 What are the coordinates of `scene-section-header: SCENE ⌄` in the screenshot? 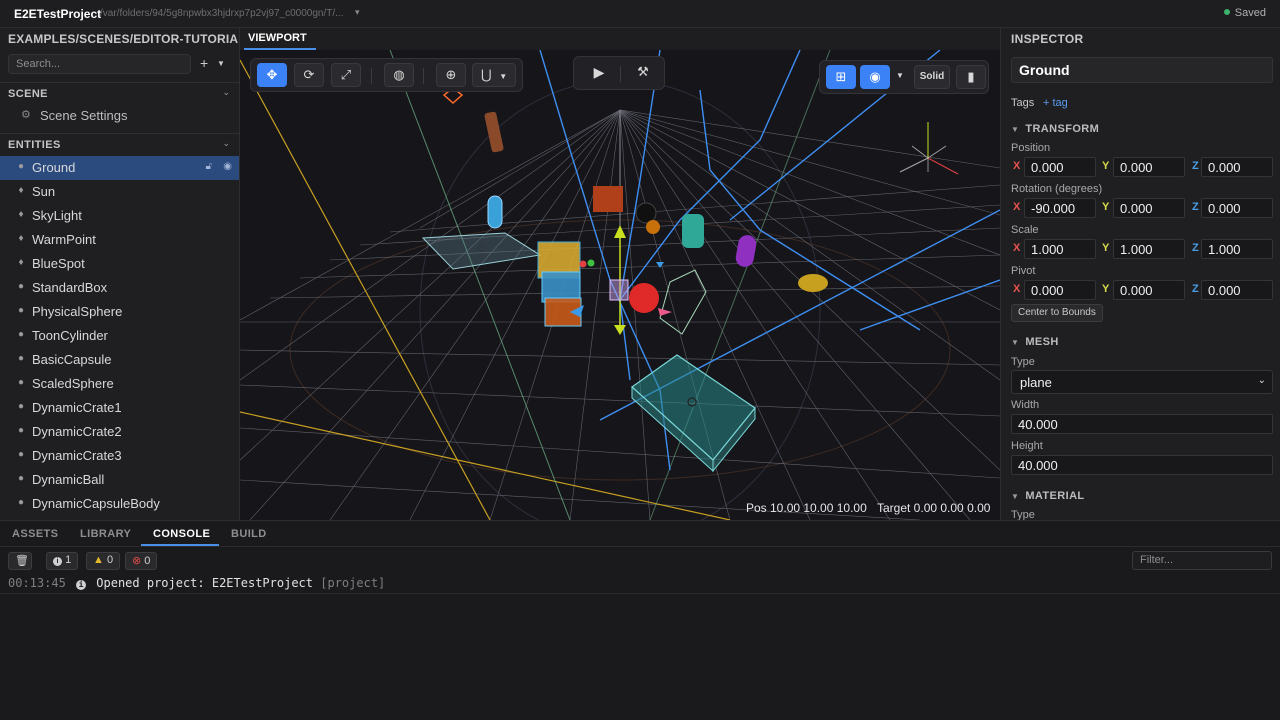 It's located at (119, 93).